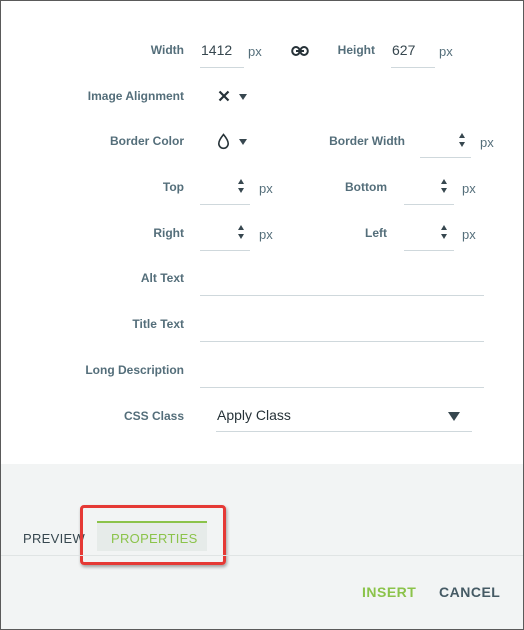 The image size is (524, 630). What do you see at coordinates (445, 157) in the screenshot?
I see `border-width-underline` at bounding box center [445, 157].